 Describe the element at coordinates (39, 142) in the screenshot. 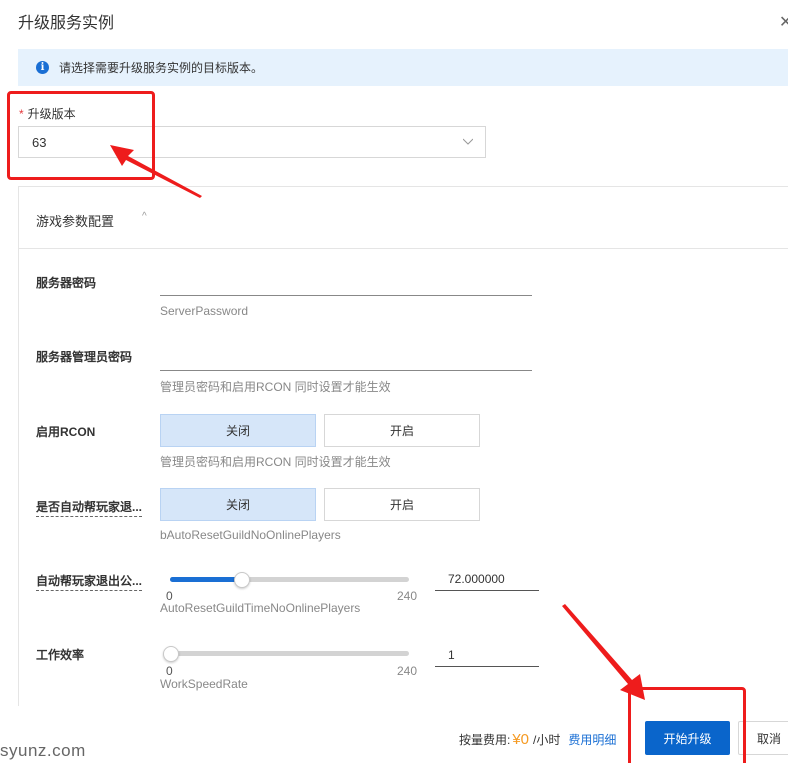

I see `version-select-value: 63` at that location.